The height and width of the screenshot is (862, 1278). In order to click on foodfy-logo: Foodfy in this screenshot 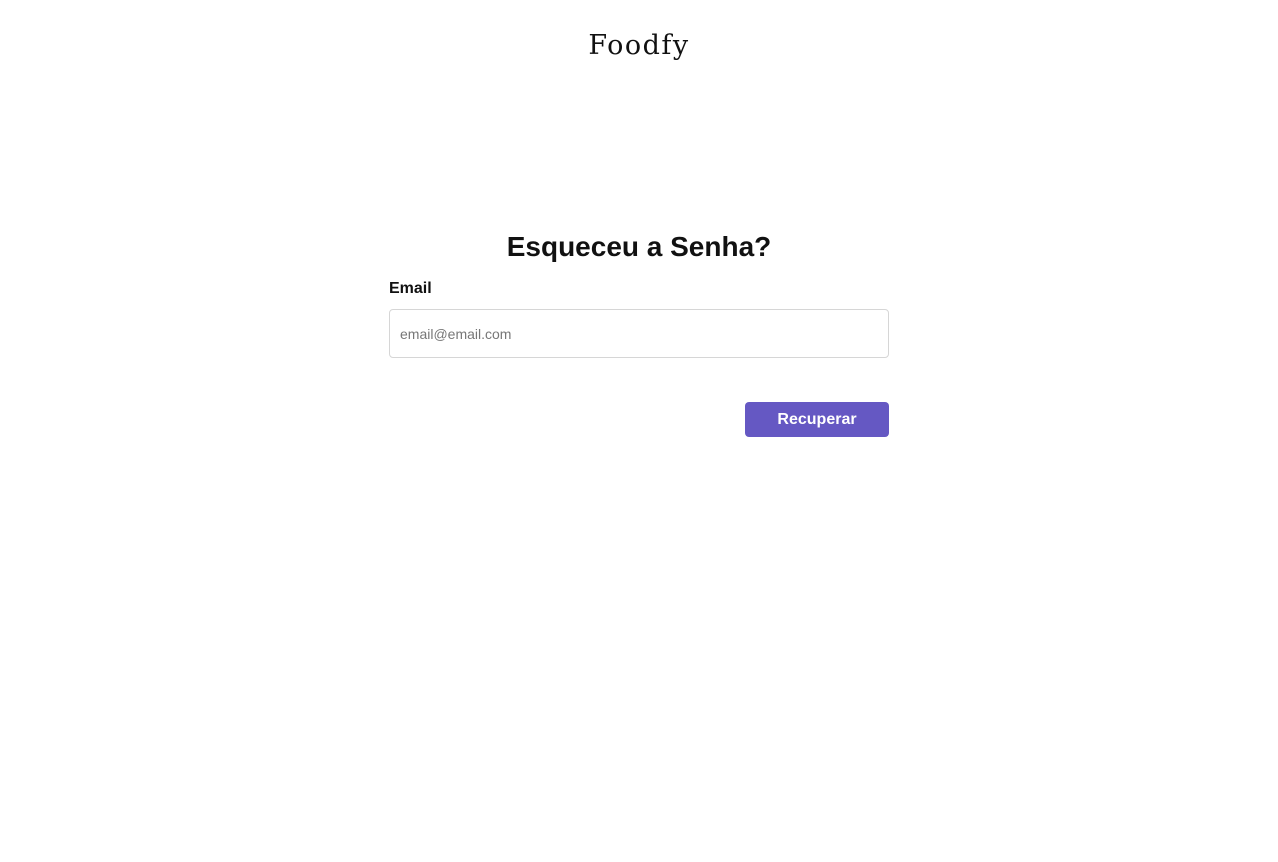, I will do `click(639, 46)`.